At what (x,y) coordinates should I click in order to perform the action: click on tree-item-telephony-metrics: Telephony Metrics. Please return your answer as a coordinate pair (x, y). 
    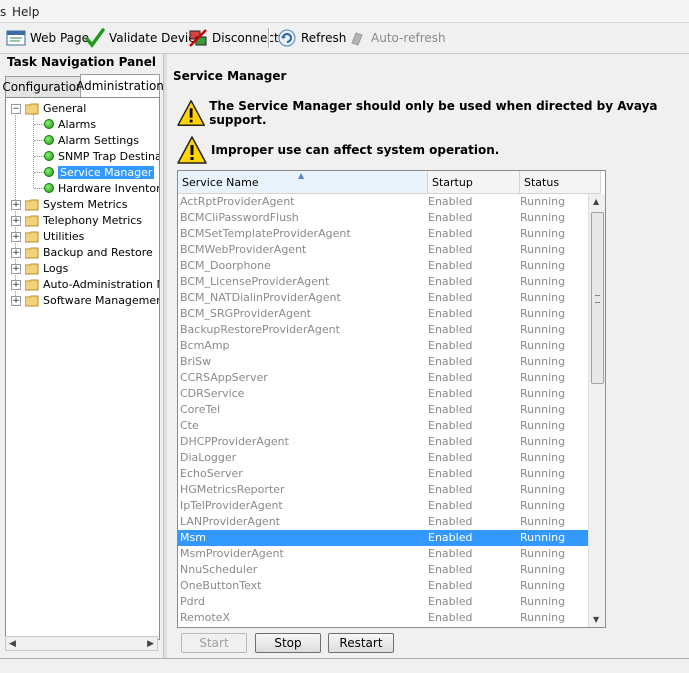
    Looking at the image, I should click on (83, 220).